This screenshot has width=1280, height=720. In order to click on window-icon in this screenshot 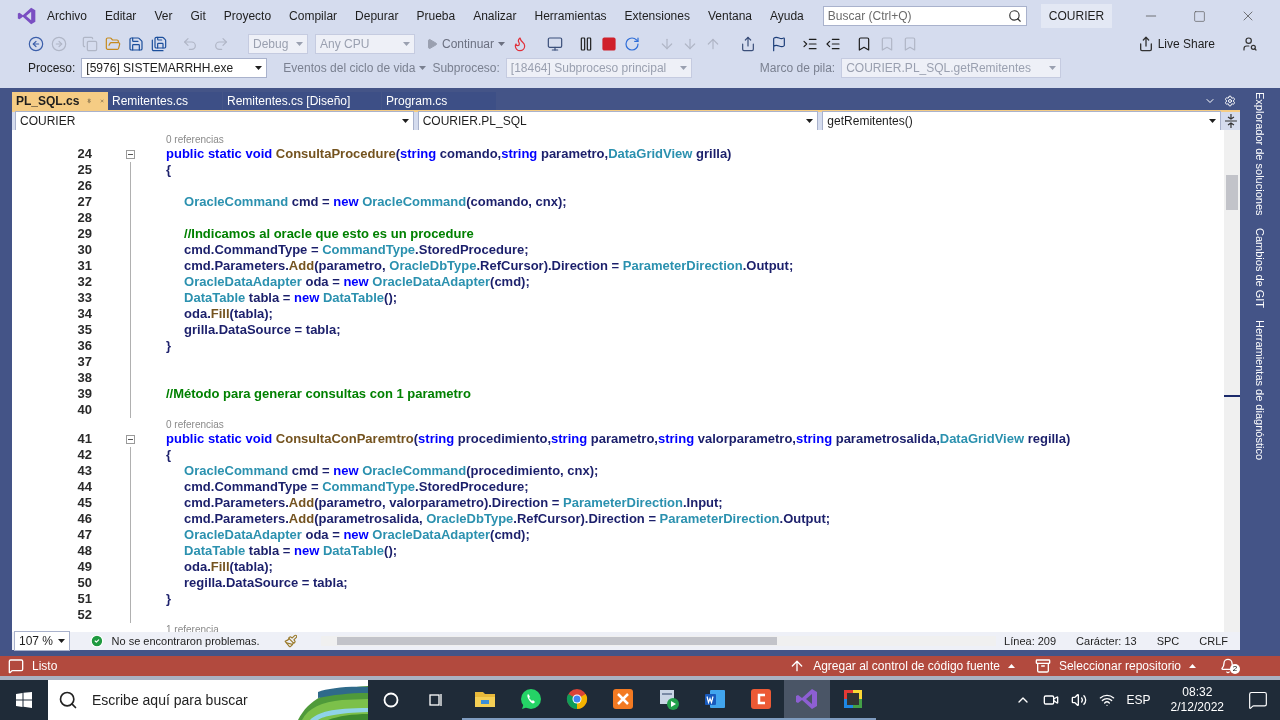, I will do `click(555, 44)`.